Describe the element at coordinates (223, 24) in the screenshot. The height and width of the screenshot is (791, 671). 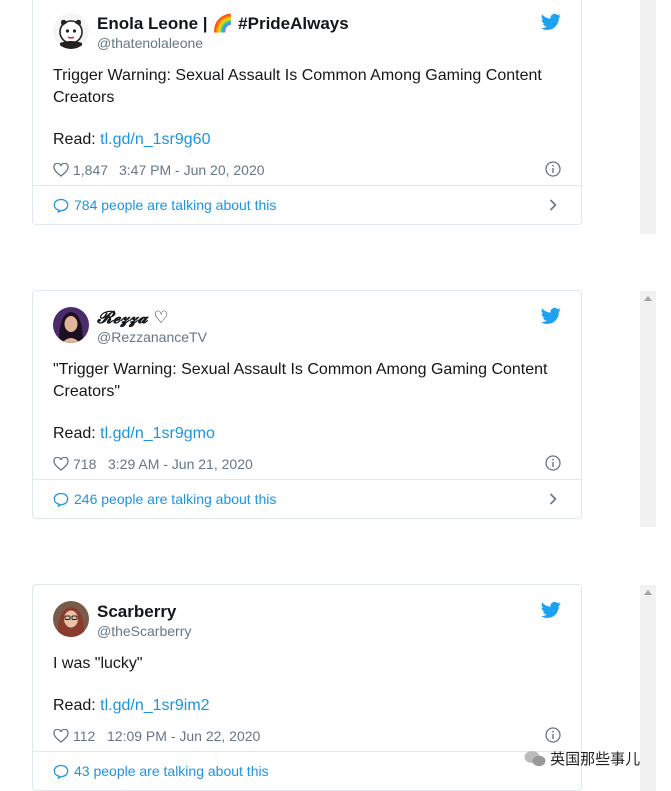
I see `author-name: Enola Leone | 🌈 #PrideAlways` at that location.